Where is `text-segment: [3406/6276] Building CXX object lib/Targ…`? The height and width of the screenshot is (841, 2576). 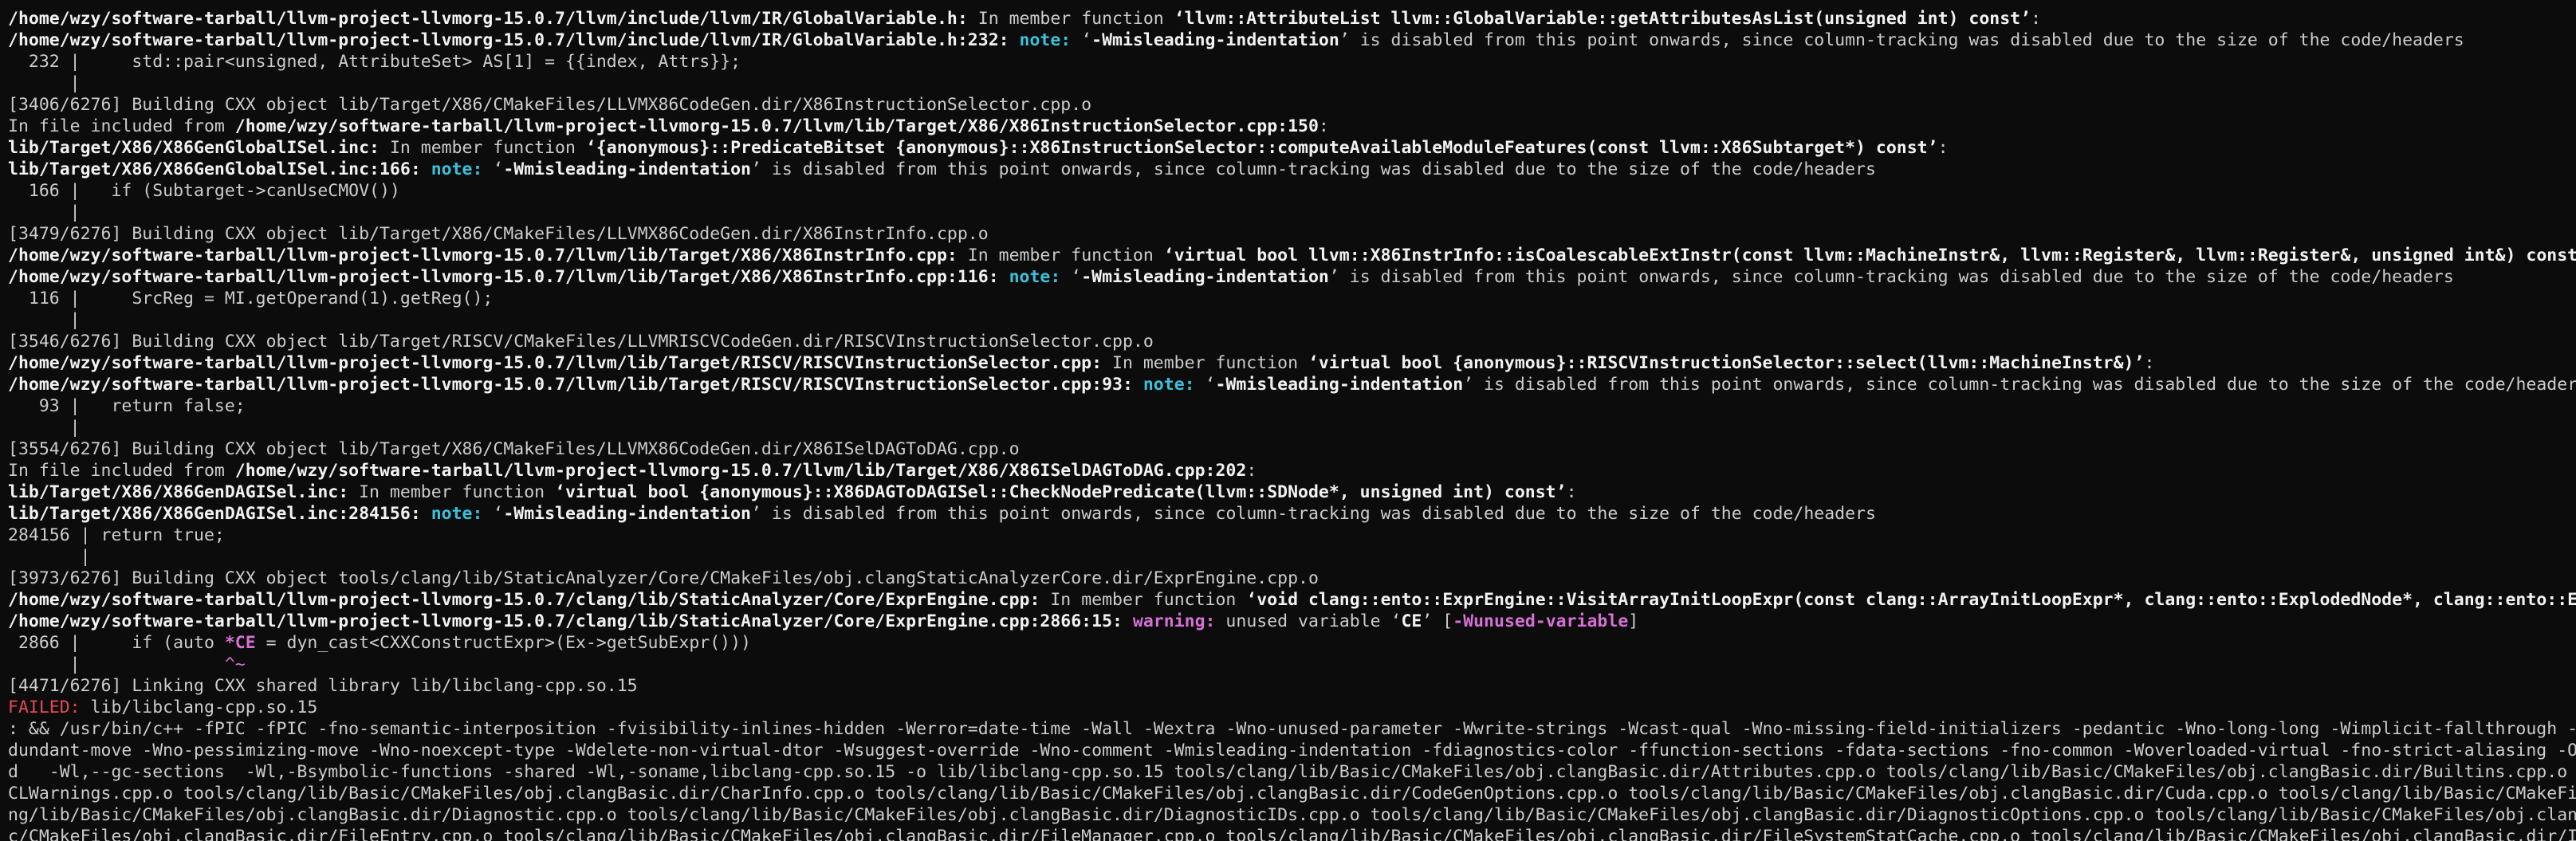 text-segment: [3406/6276] Building CXX object lib/Targ… is located at coordinates (550, 105).